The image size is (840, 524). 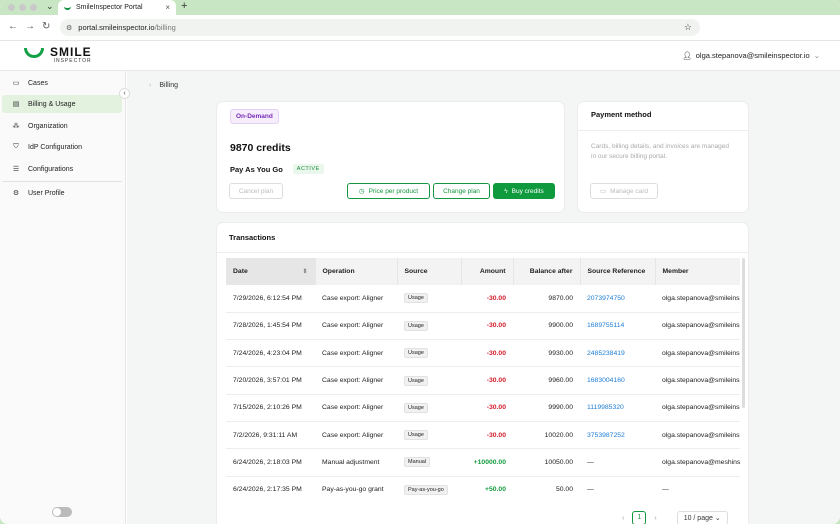 What do you see at coordinates (22, 7) in the screenshot?
I see `window-minimize-button` at bounding box center [22, 7].